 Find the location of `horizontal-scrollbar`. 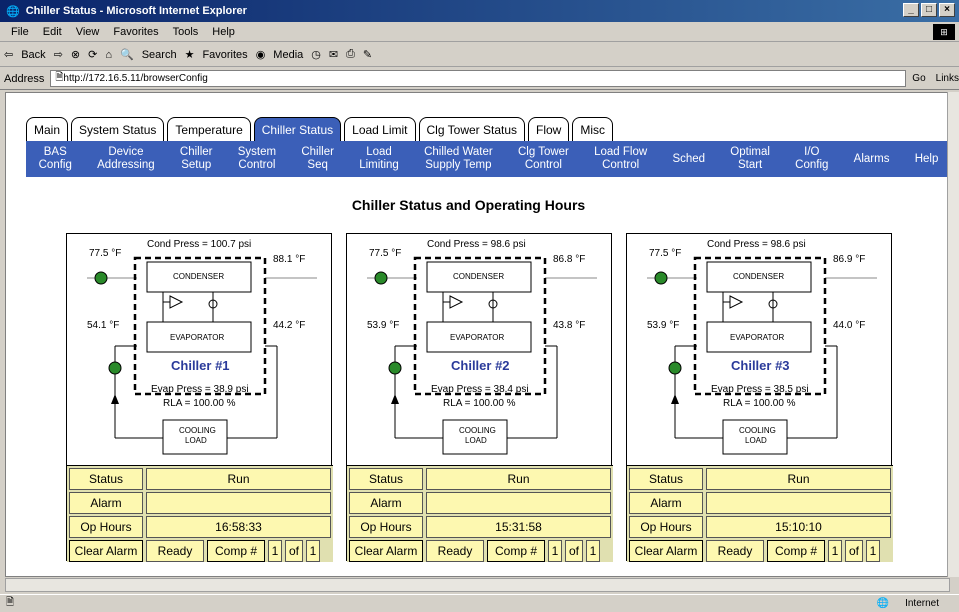

horizontal-scrollbar is located at coordinates (477, 585).